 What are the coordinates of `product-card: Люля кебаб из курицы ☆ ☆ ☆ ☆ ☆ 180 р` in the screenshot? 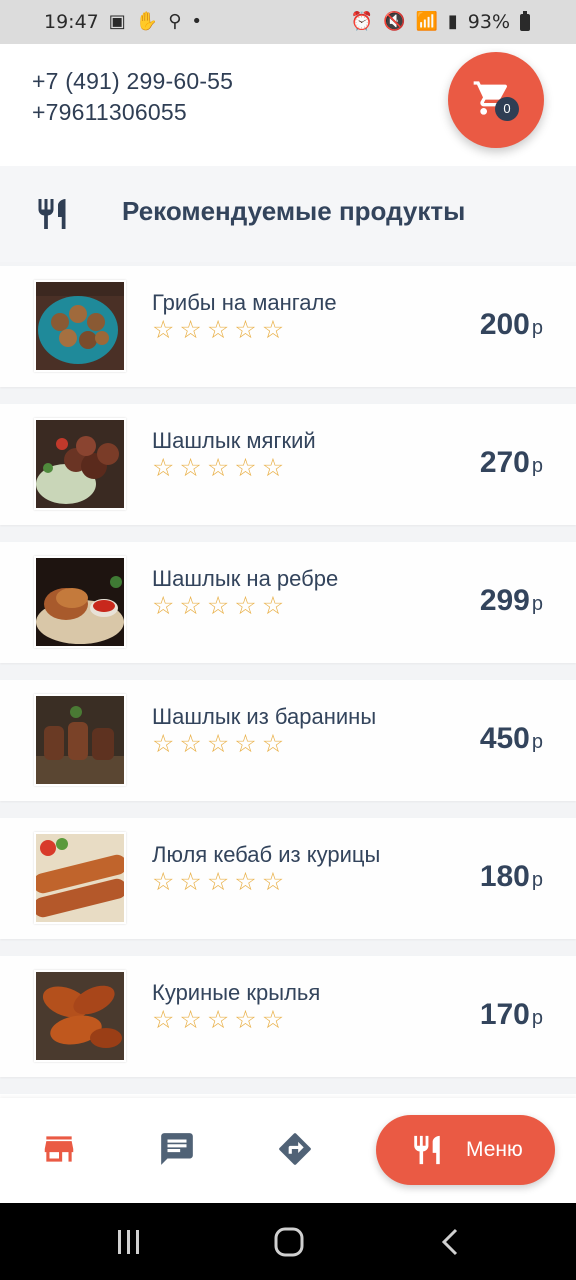 It's located at (288, 878).